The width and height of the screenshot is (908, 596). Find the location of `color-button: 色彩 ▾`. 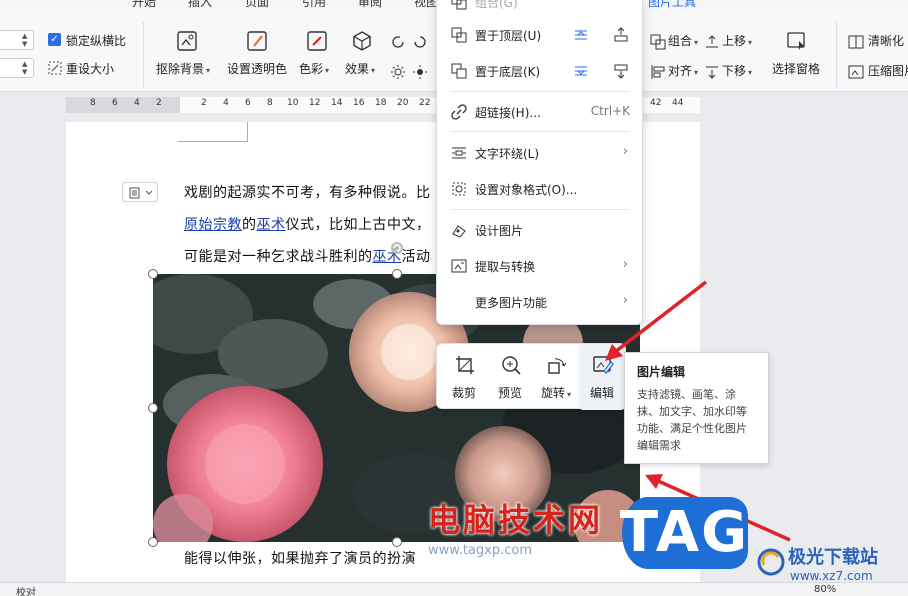

color-button: 色彩 ▾ is located at coordinates (314, 68).